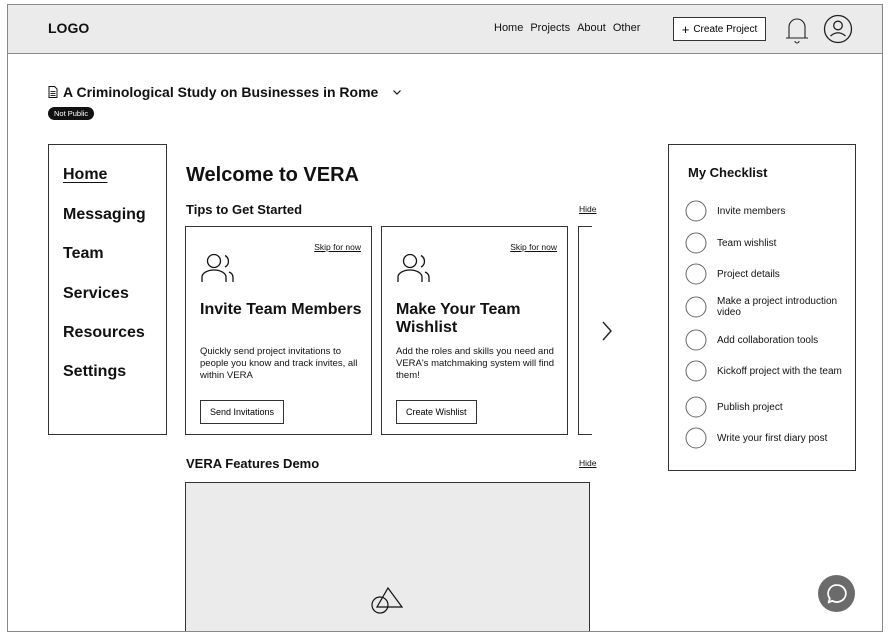 The width and height of the screenshot is (889, 634). What do you see at coordinates (242, 412) in the screenshot?
I see `send-invitations-button: Send Invitations` at bounding box center [242, 412].